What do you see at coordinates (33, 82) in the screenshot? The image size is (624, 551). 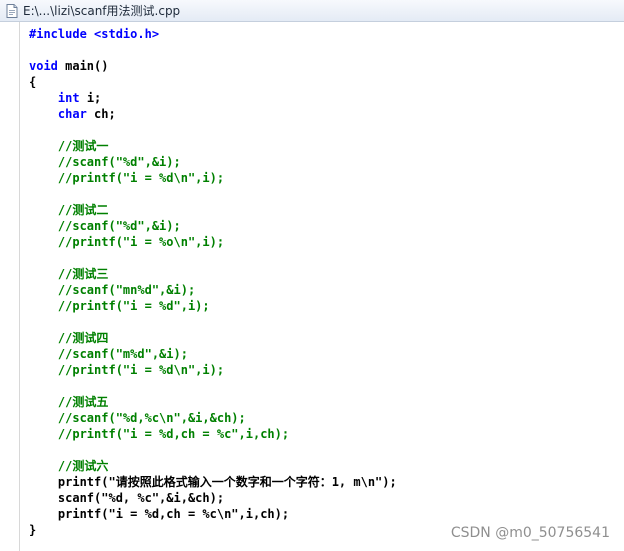 I see `code-text: {` at bounding box center [33, 82].